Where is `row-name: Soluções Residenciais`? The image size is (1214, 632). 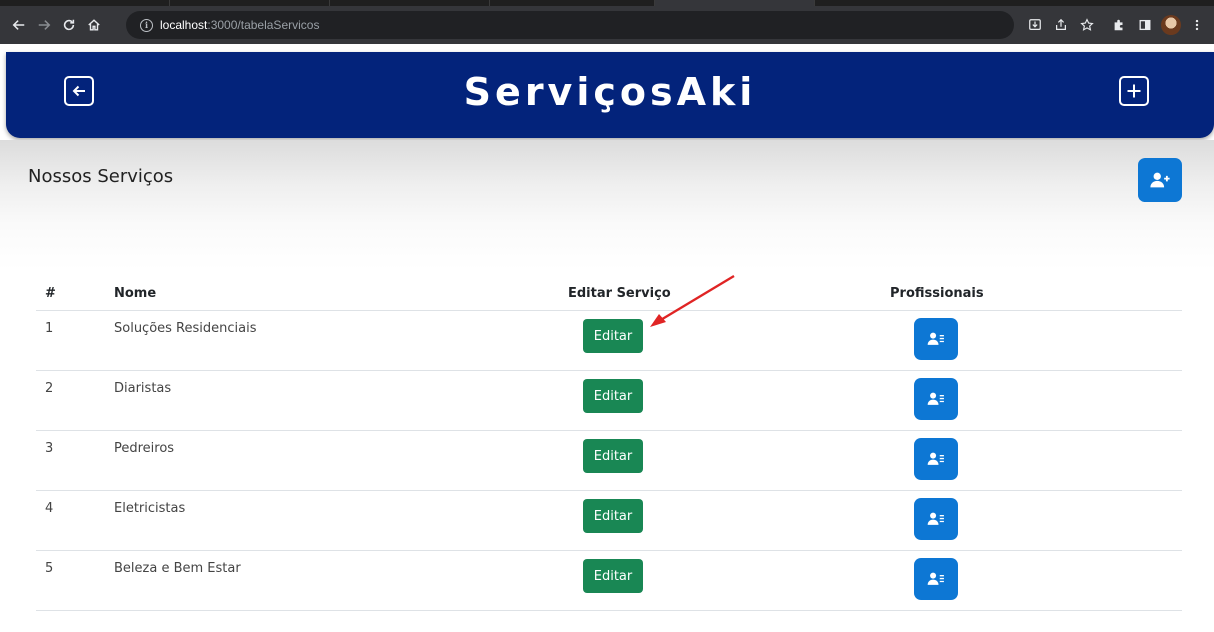 row-name: Soluções Residenciais is located at coordinates (185, 328).